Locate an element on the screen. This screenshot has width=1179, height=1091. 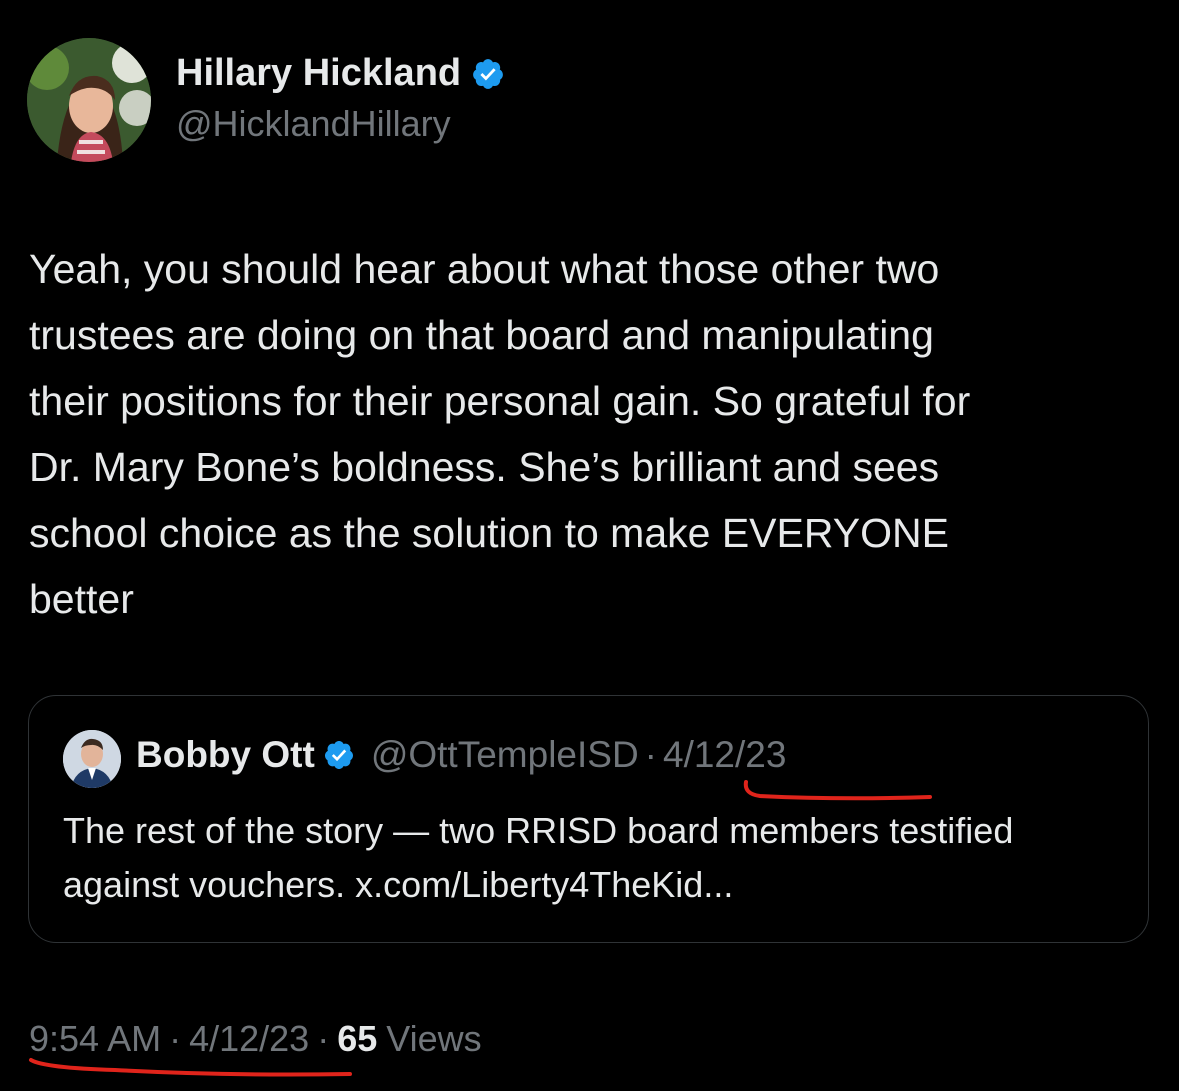
quote-author-avatar is located at coordinates (92, 759).